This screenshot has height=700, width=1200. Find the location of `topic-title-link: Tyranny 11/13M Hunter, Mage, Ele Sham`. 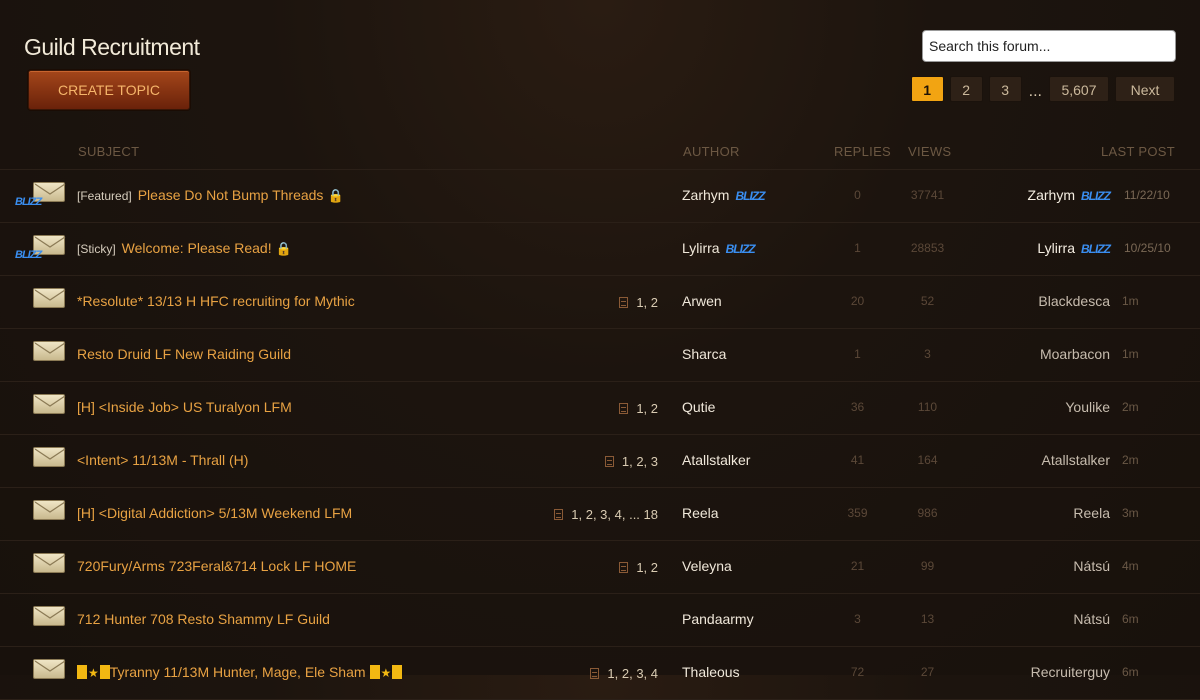

topic-title-link: Tyranny 11/13M Hunter, Mage, Ele Sham is located at coordinates (238, 672).